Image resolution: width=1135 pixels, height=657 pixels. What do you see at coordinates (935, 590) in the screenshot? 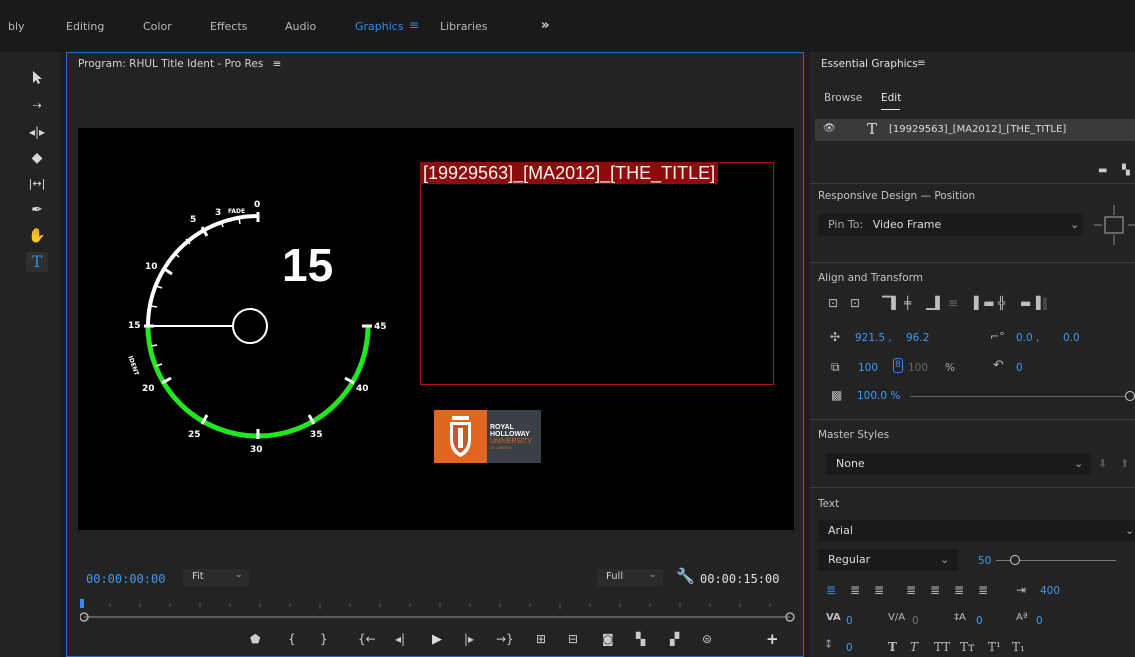
I see `justify-center-icon: ≣` at bounding box center [935, 590].